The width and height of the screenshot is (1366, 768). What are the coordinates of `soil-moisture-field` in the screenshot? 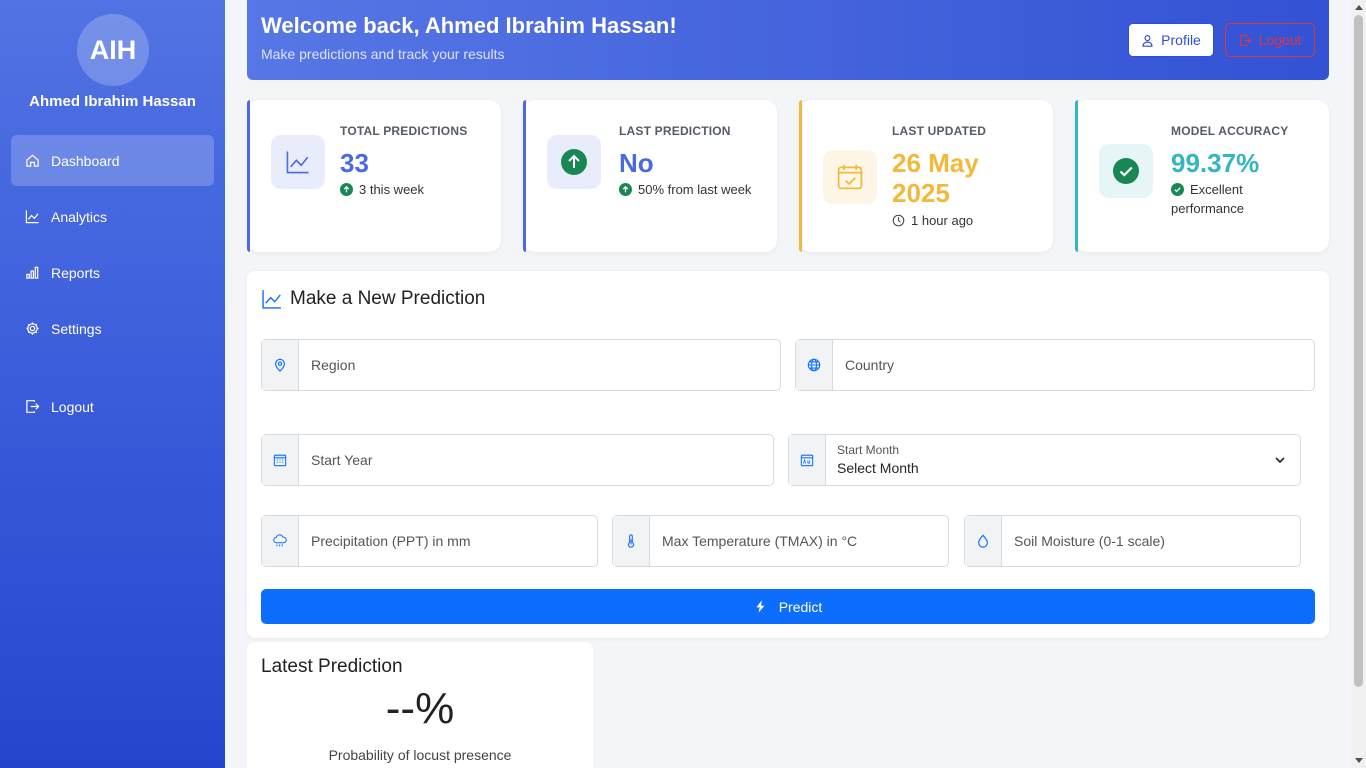 It's located at (1132, 541).